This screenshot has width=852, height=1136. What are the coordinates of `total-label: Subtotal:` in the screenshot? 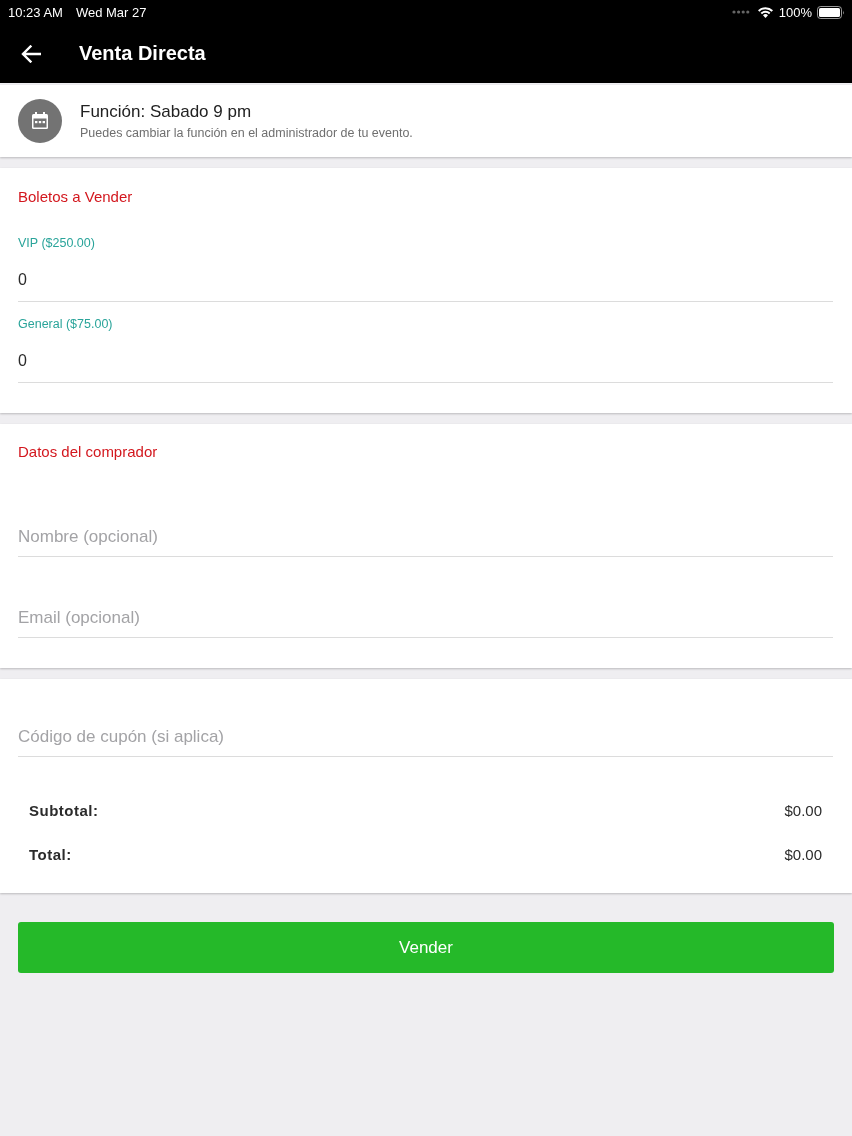 It's located at (64, 810).